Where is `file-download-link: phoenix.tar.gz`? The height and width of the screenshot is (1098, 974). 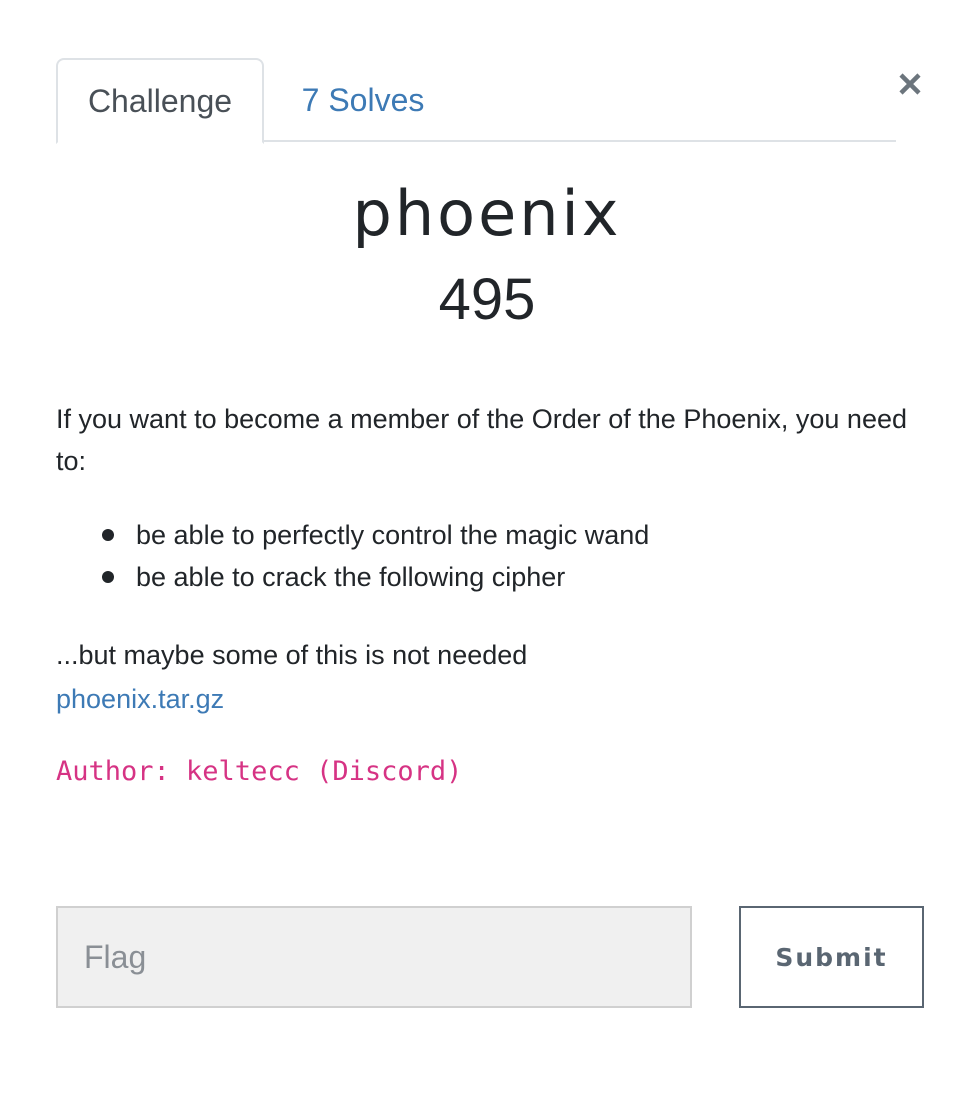 file-download-link: phoenix.tar.gz is located at coordinates (140, 699).